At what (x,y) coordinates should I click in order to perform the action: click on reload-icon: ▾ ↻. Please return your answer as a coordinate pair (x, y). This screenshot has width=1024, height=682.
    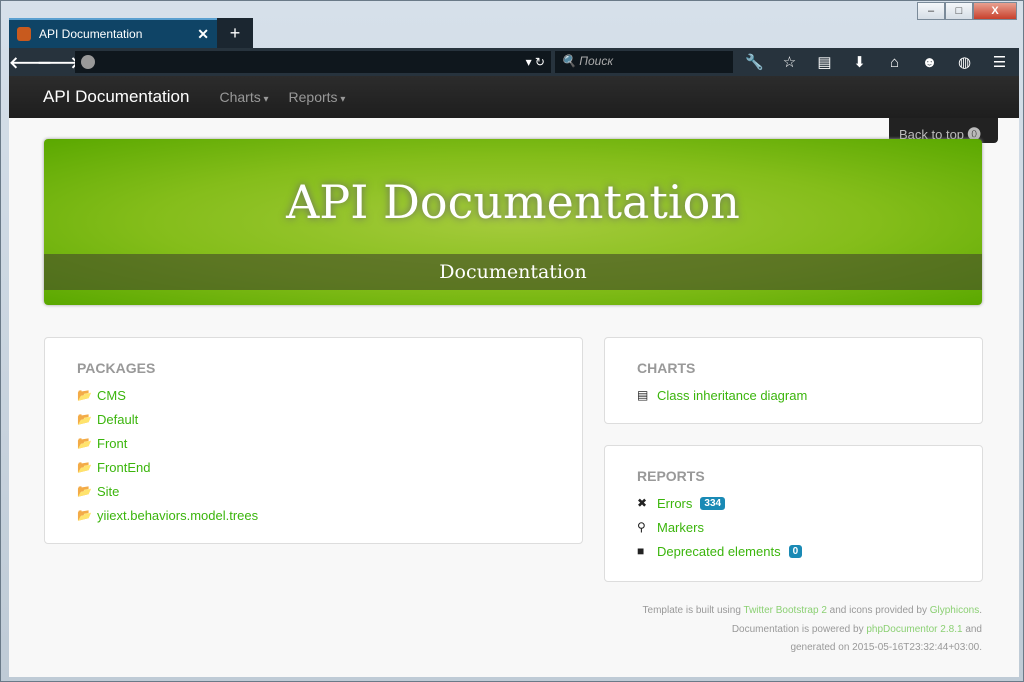
    Looking at the image, I should click on (535, 62).